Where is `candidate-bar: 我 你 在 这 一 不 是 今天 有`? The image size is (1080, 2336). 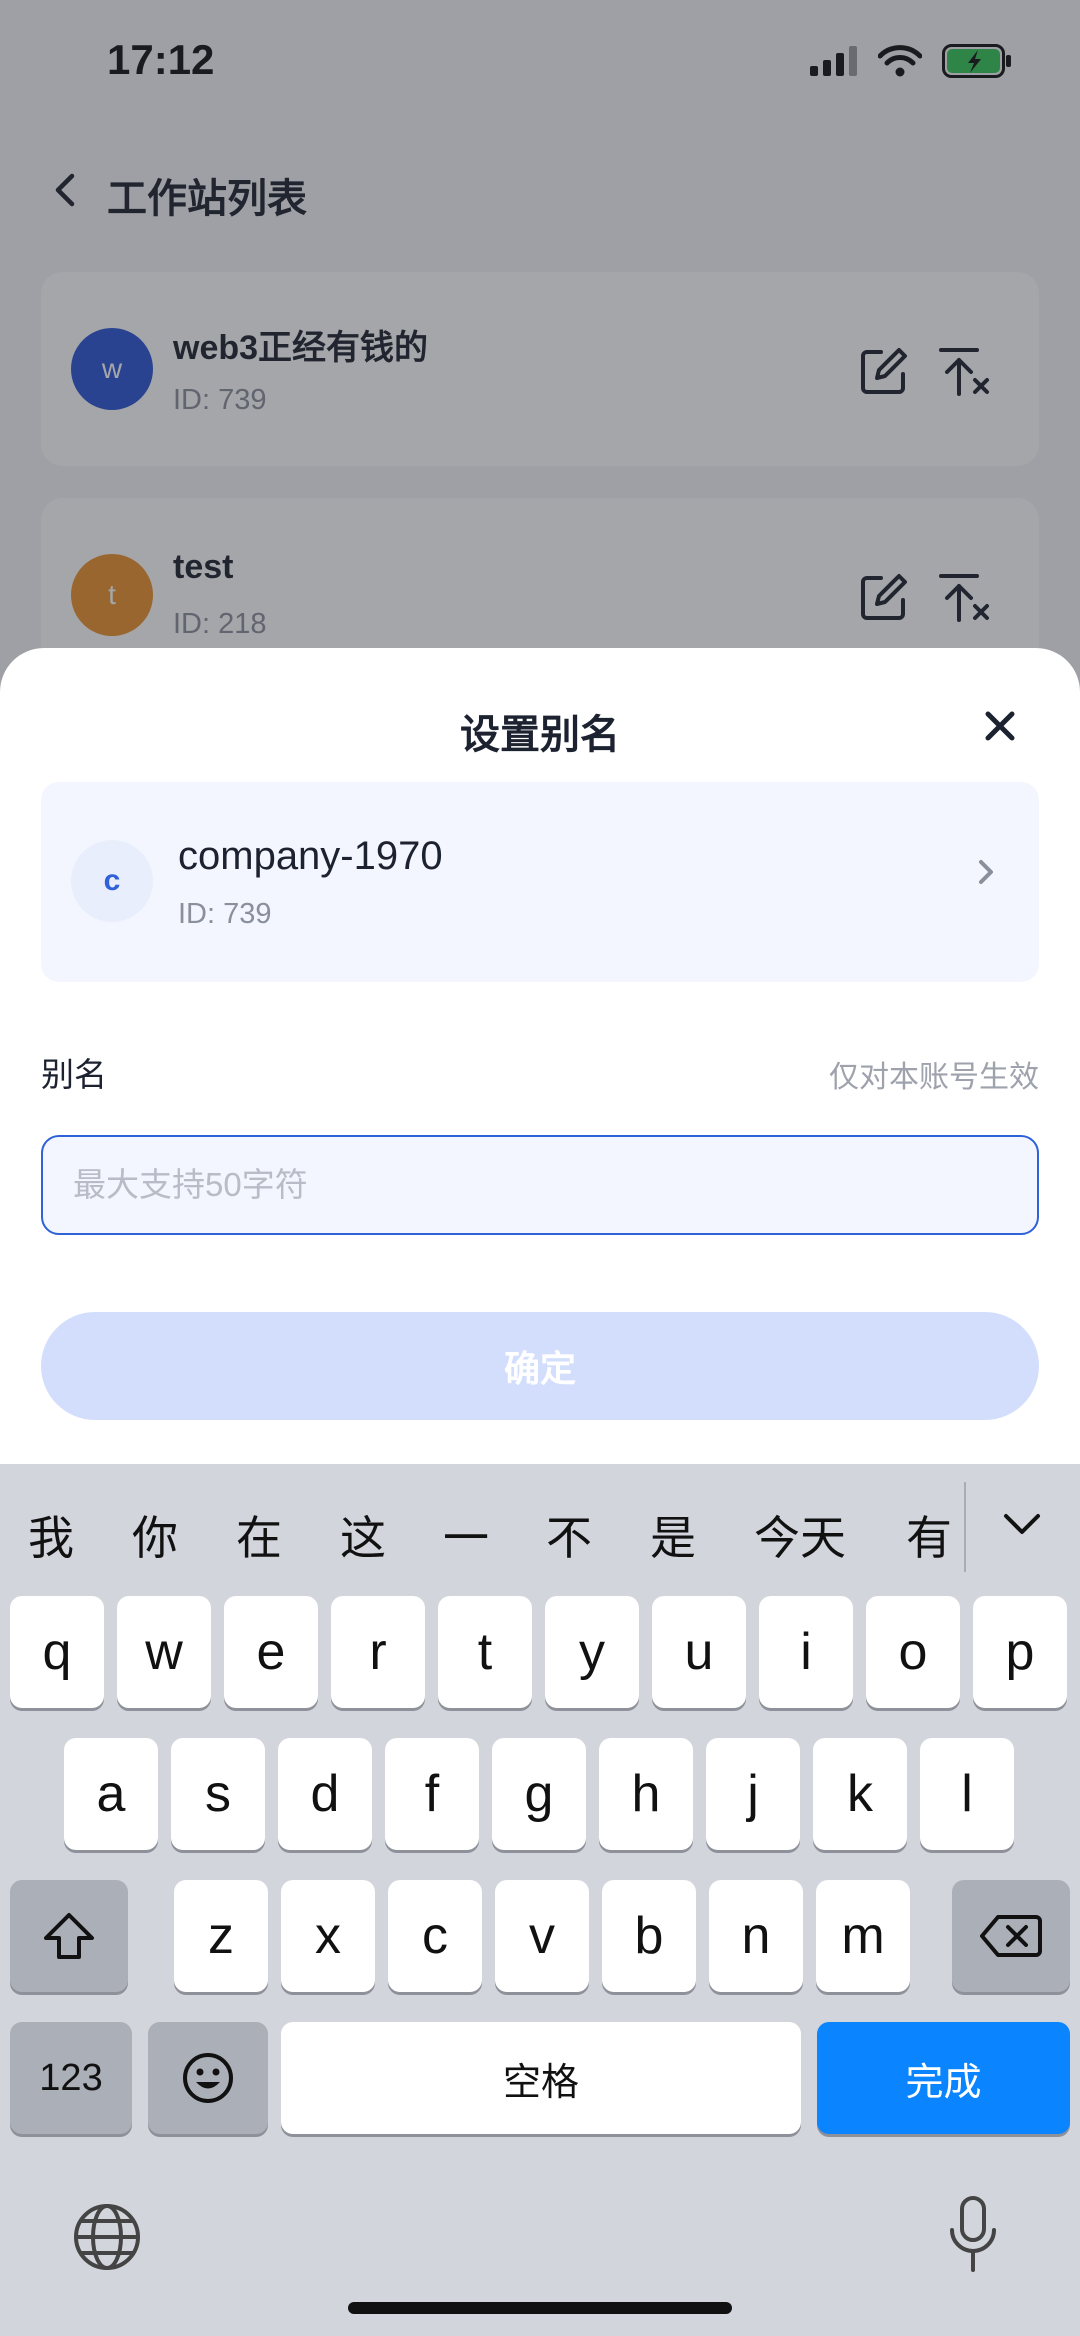
candidate-bar: 我 你 在 这 一 不 是 今天 有 is located at coordinates (540, 1529).